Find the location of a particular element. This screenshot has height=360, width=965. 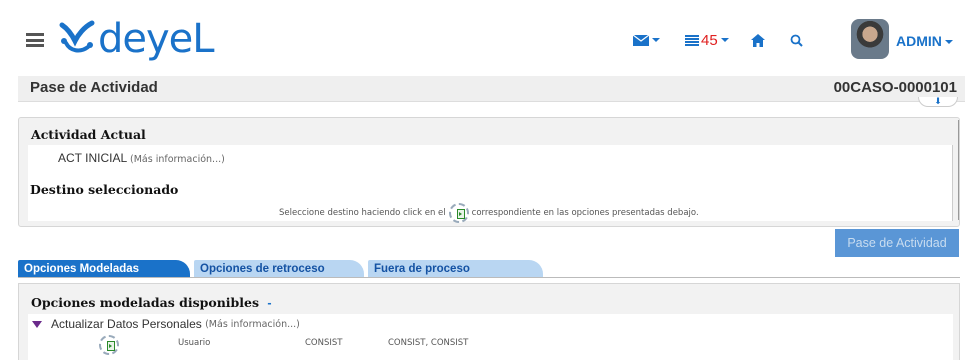

tab-fuera-de-proceso: Fuera de proceso is located at coordinates (455, 269).